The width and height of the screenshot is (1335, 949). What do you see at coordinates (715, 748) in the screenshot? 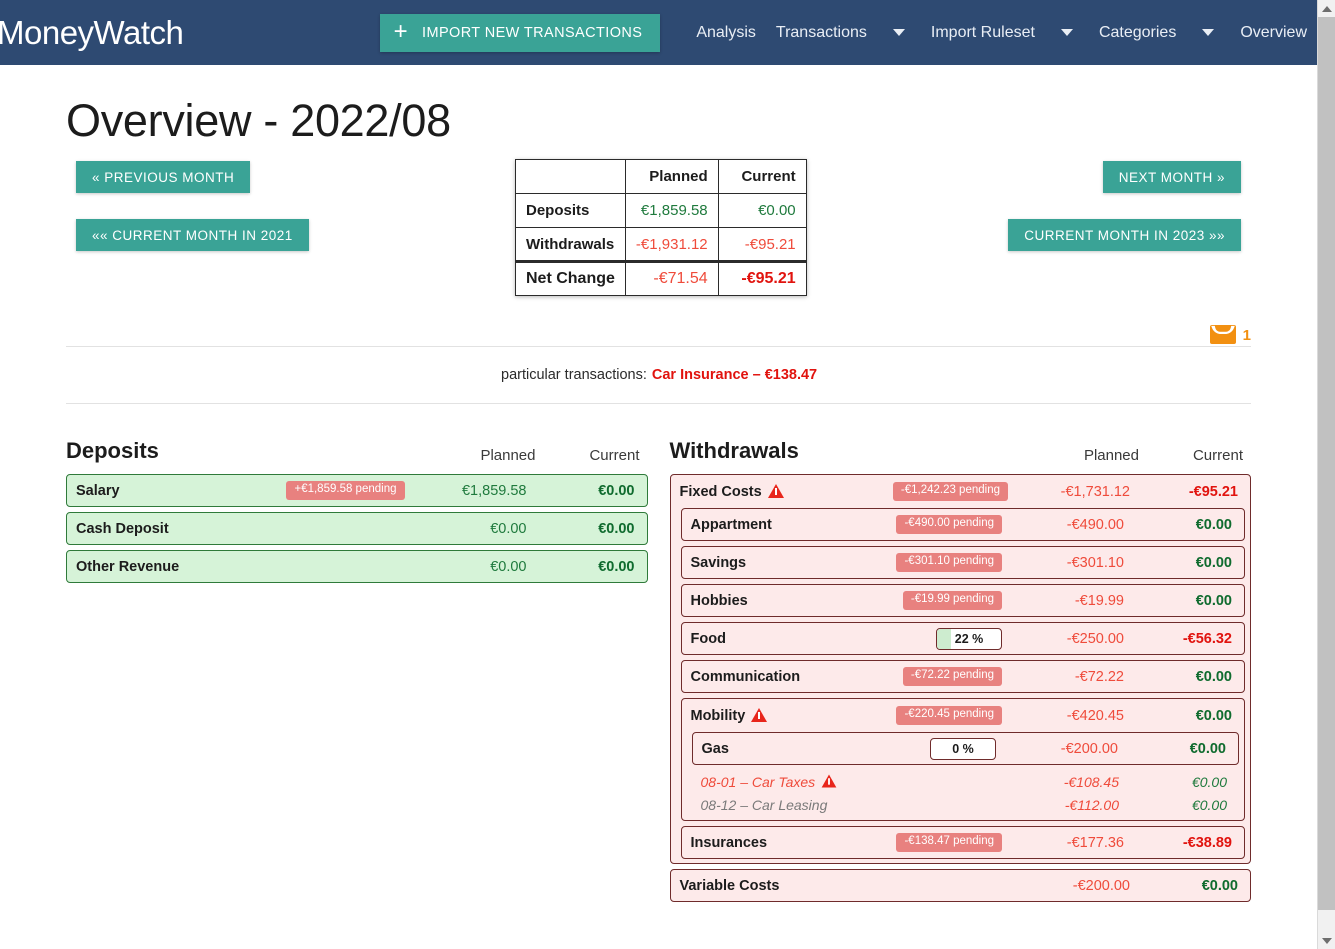
I see `withdrawal-name-gas: Gas` at bounding box center [715, 748].